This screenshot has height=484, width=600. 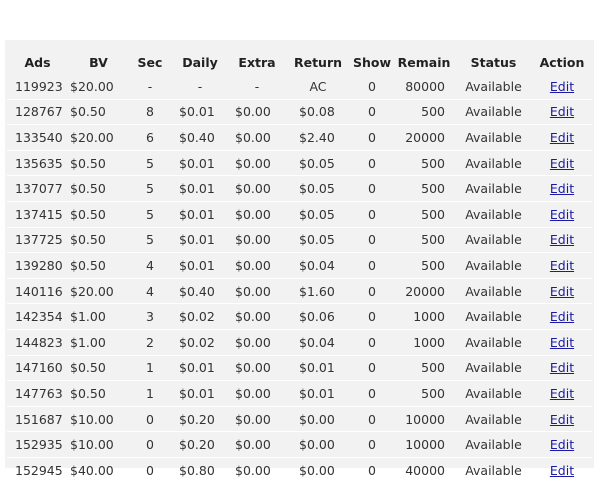 What do you see at coordinates (299, 87) in the screenshot?
I see `table-row: 119923 $20.00- - - AC 0 80000 Available Edit` at bounding box center [299, 87].